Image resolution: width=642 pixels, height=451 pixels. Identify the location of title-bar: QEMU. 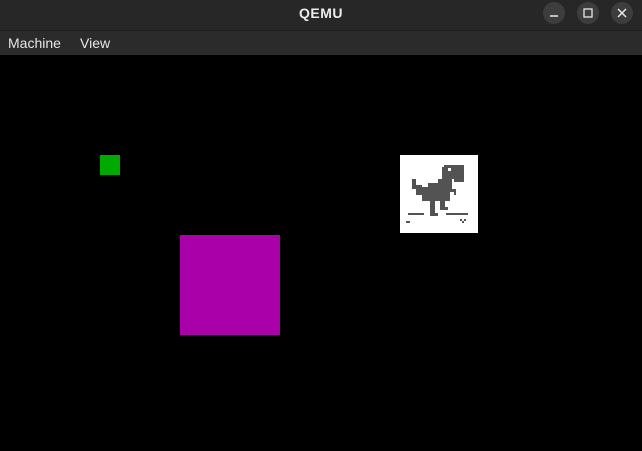
(321, 15).